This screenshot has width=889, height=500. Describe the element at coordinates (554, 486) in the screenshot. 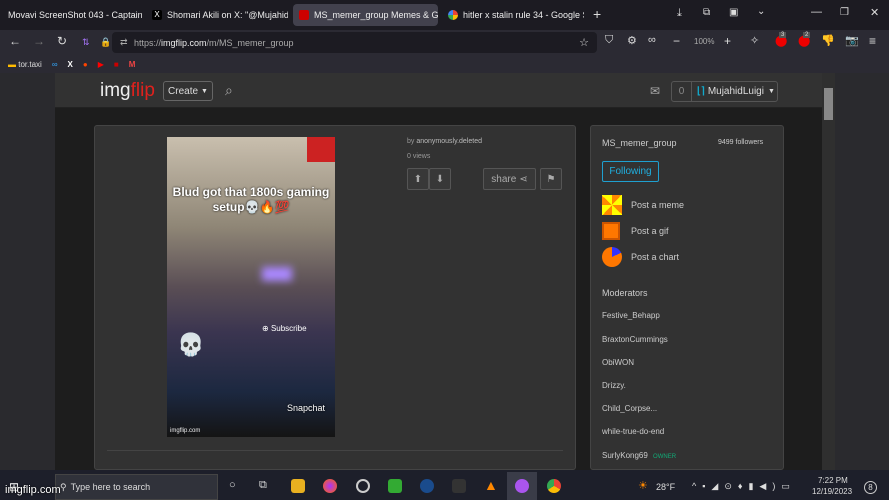

I see `chrome-icon` at that location.